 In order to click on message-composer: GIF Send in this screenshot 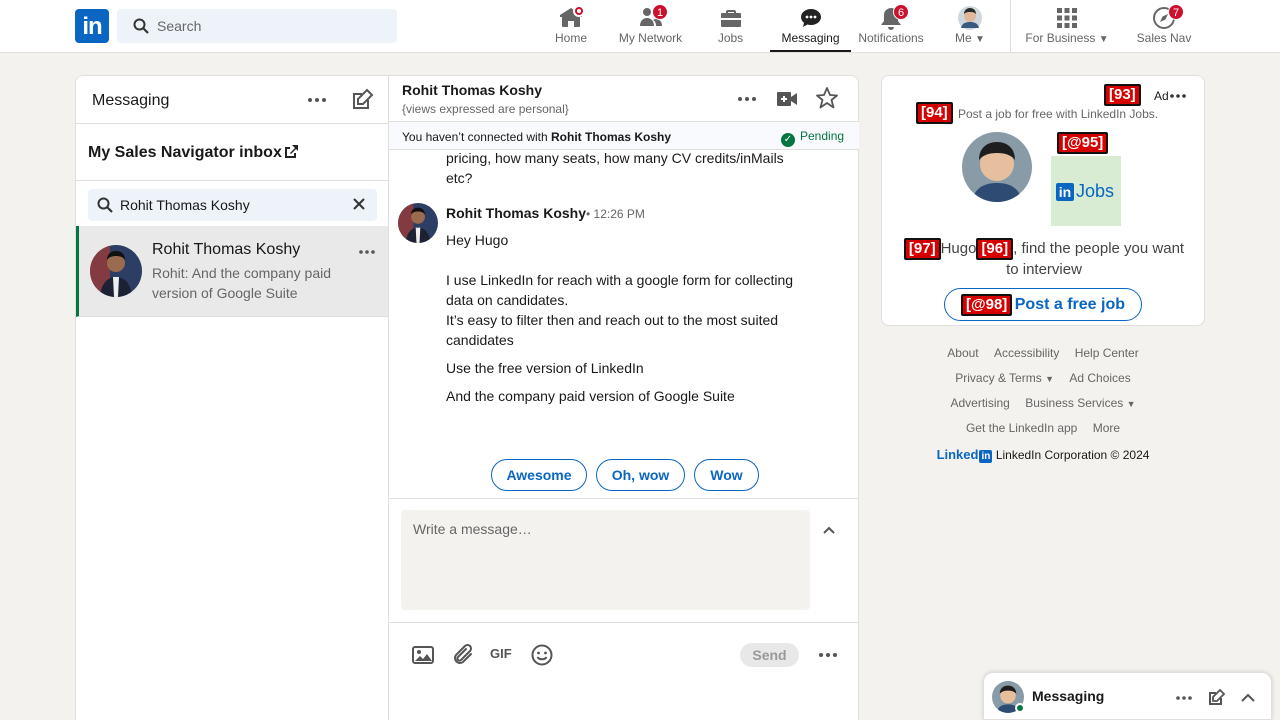, I will do `click(624, 609)`.